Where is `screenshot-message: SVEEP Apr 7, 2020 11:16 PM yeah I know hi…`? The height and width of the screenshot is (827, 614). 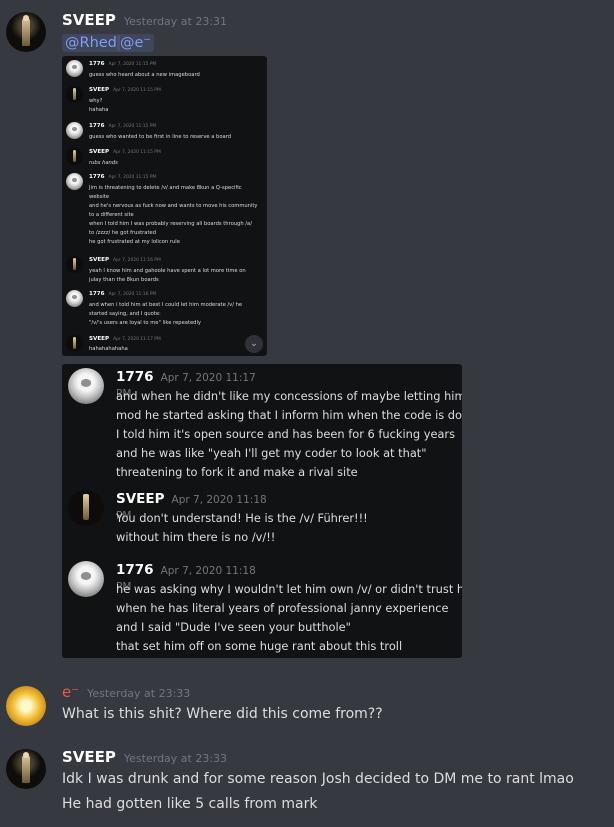
screenshot-message: SVEEP Apr 7, 2020 11:16 PM yeah I know hi… is located at coordinates (164, 269).